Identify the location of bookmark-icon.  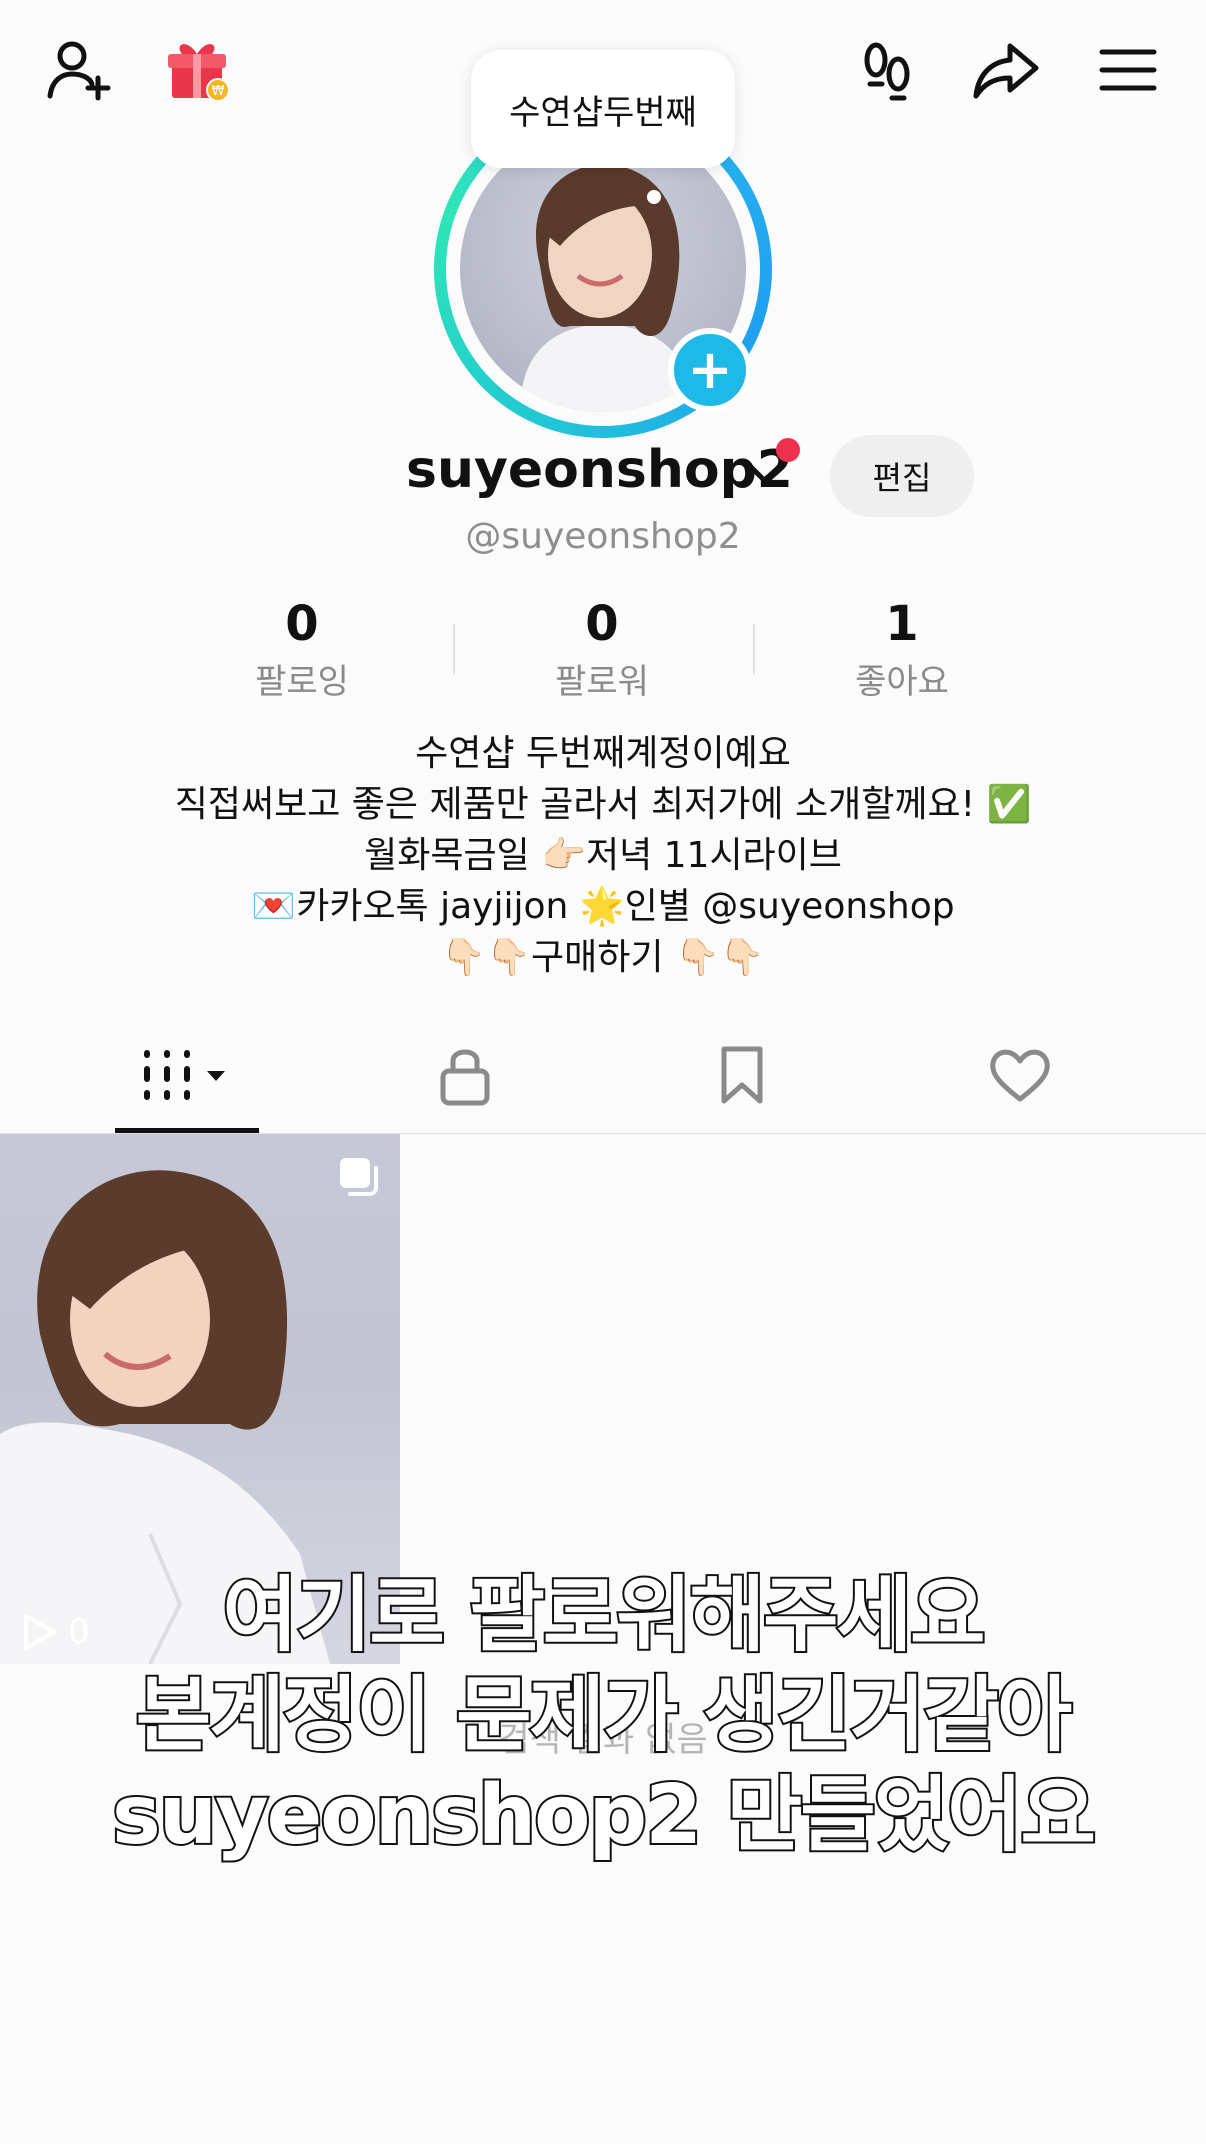
(742, 1075).